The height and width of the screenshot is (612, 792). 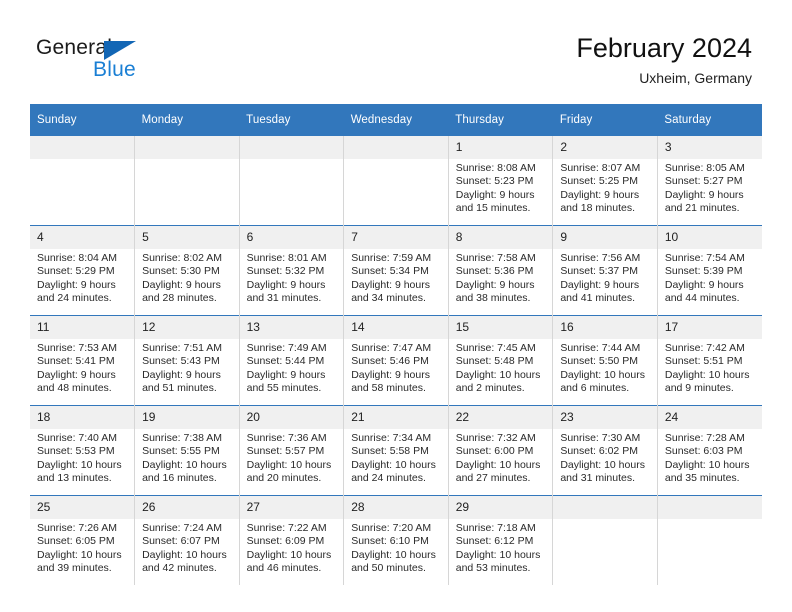 I want to click on sunrise-text: Sunrise: 7:24 AM, so click(x=182, y=528).